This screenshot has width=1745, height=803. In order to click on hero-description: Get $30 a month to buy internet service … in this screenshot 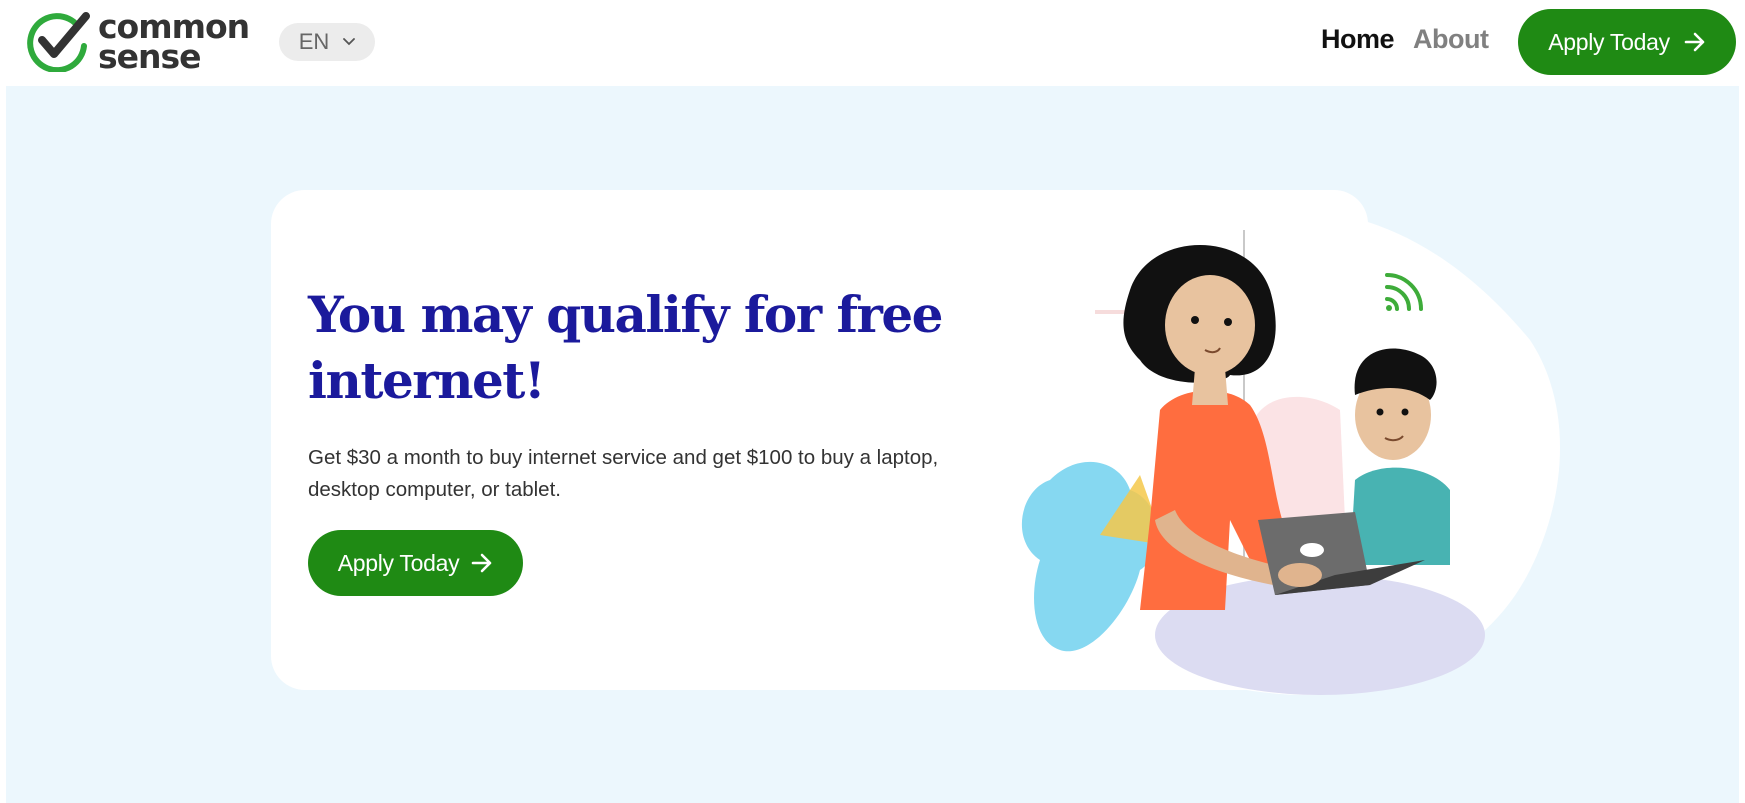, I will do `click(623, 473)`.